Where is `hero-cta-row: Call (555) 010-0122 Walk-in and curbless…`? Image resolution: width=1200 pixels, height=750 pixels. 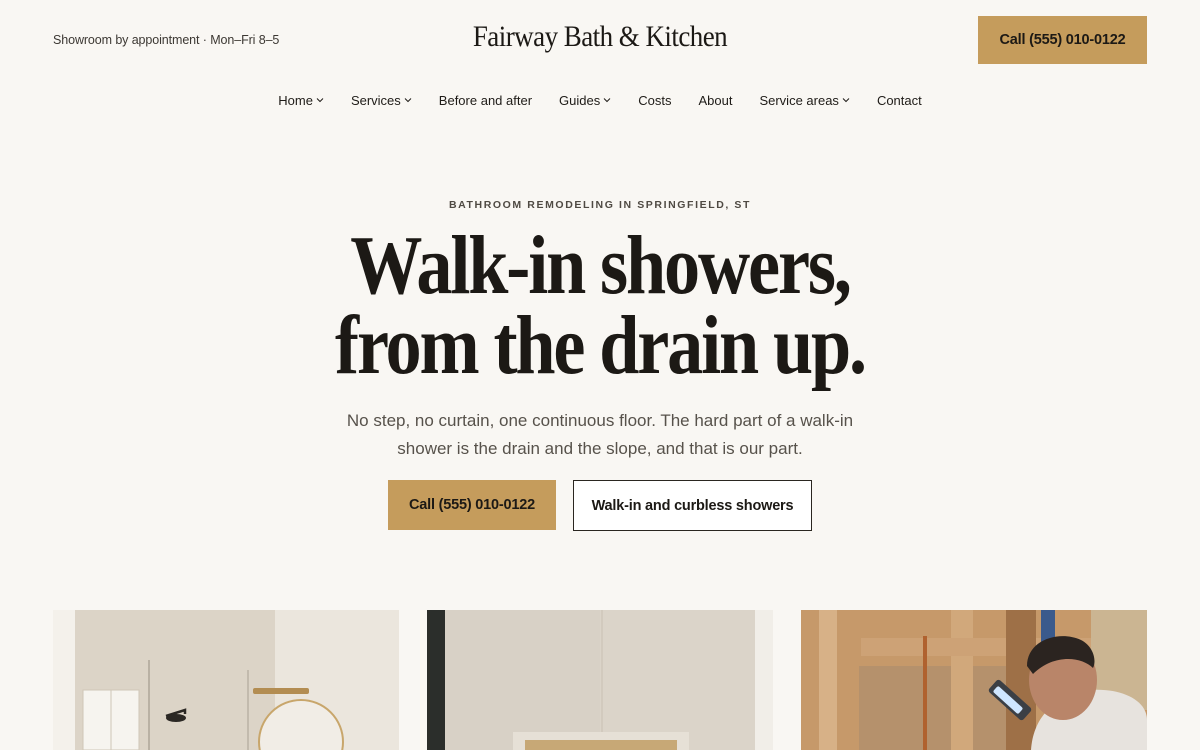 hero-cta-row: Call (555) 010-0122 Walk-in and curbless… is located at coordinates (600, 505).